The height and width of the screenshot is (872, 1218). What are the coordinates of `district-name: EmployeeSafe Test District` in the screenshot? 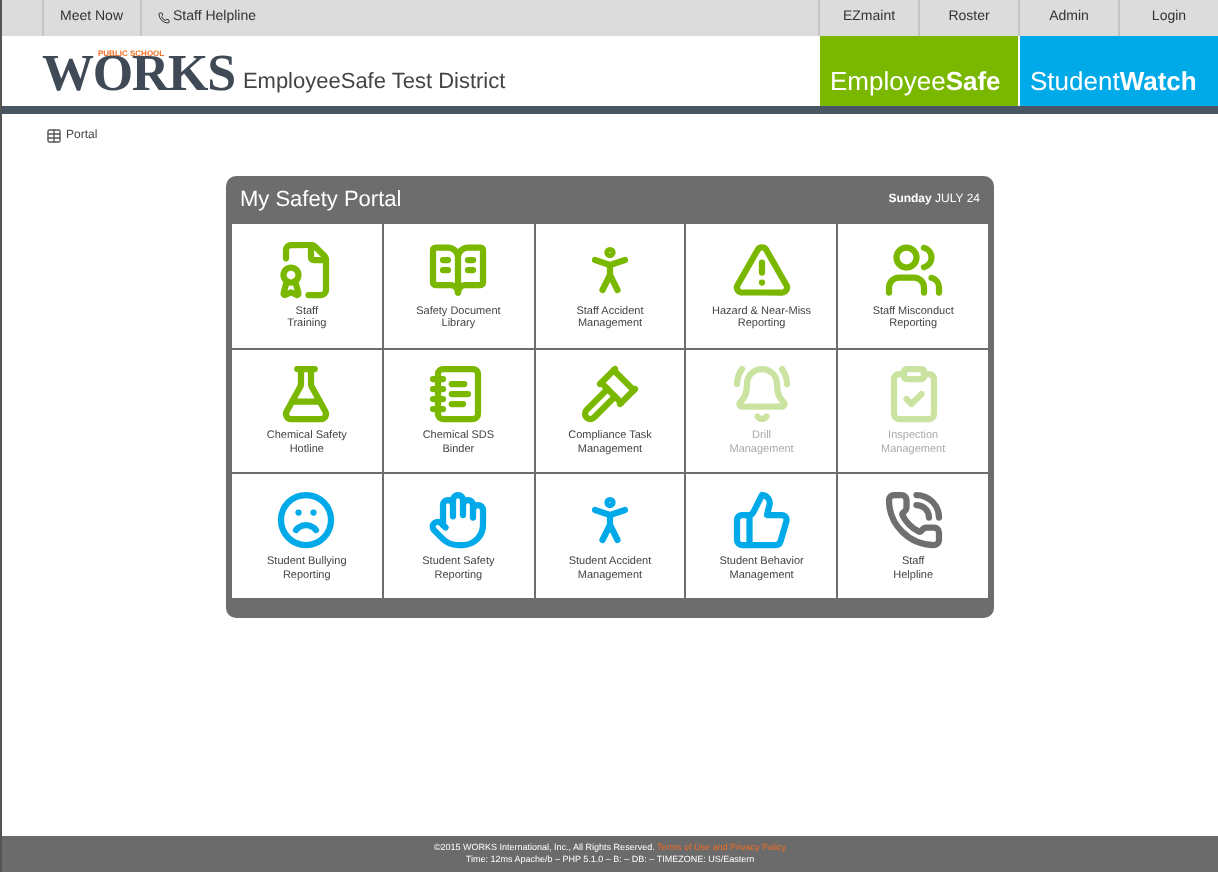 It's located at (374, 82).